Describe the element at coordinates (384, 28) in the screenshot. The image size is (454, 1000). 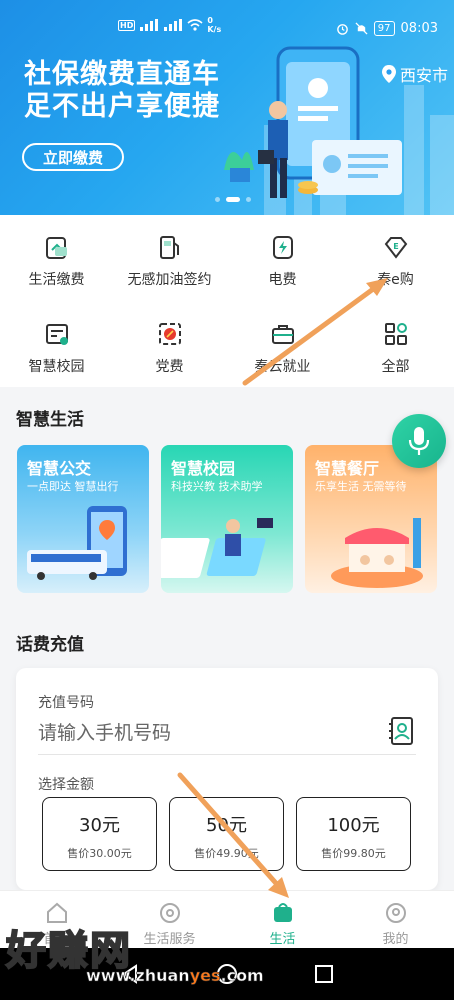
I see `battery-indicator: 97` at that location.